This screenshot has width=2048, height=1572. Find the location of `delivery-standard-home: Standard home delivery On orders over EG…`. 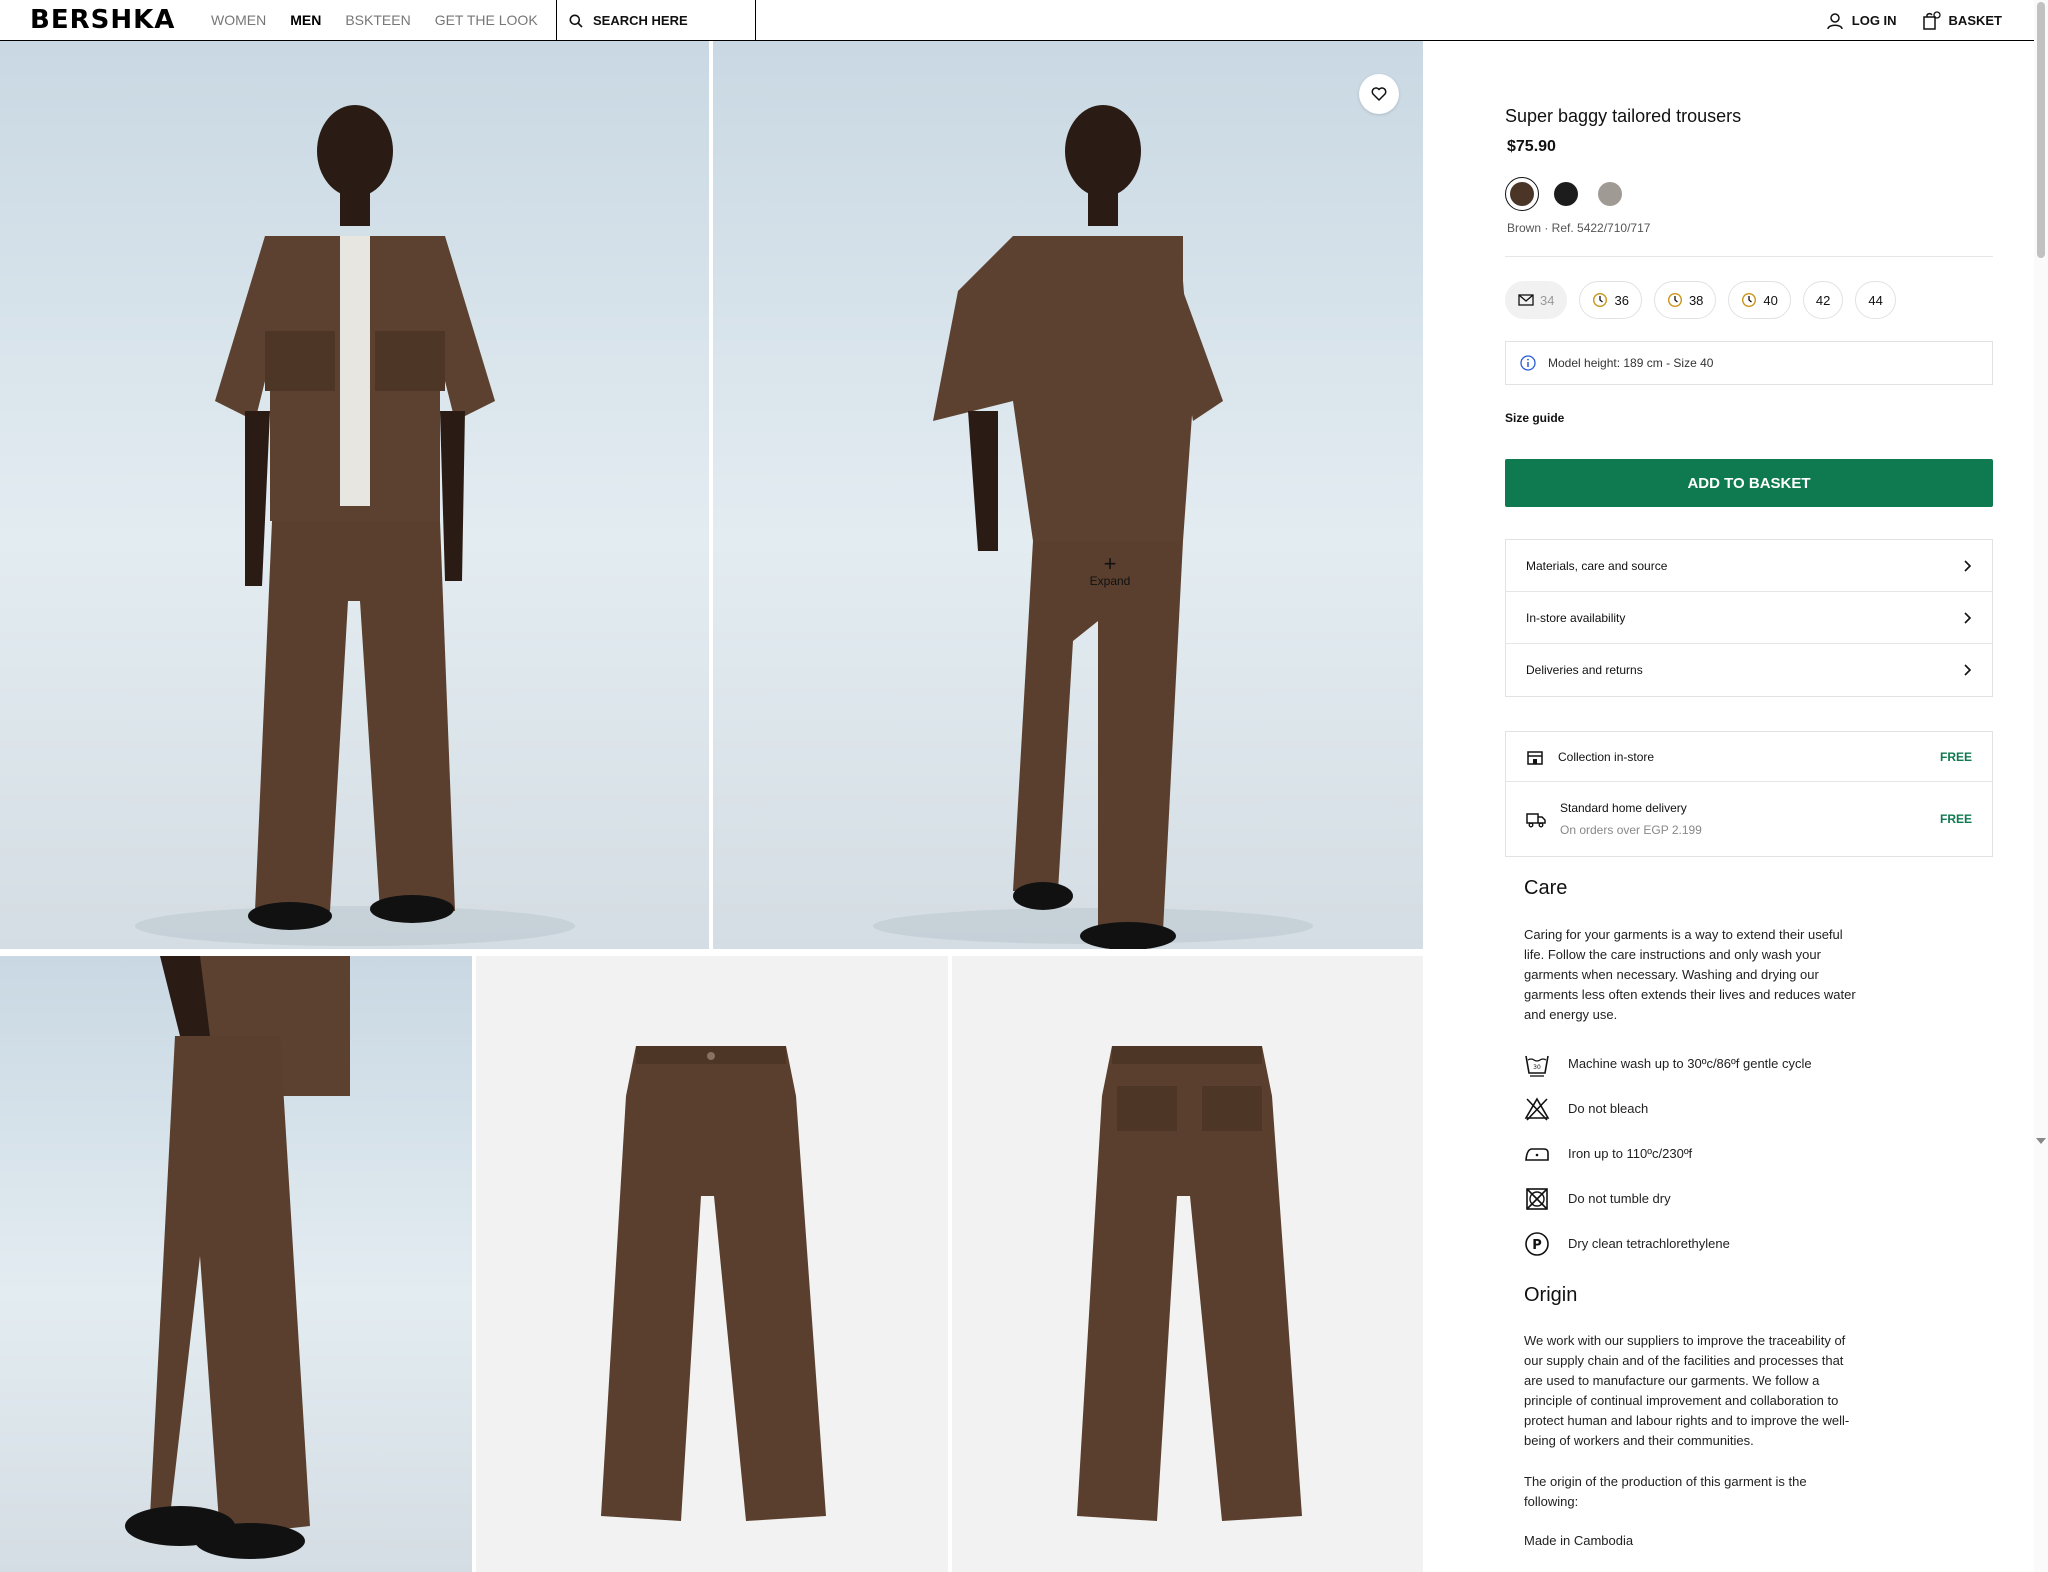

delivery-standard-home: Standard home delivery On orders over EG… is located at coordinates (1749, 819).